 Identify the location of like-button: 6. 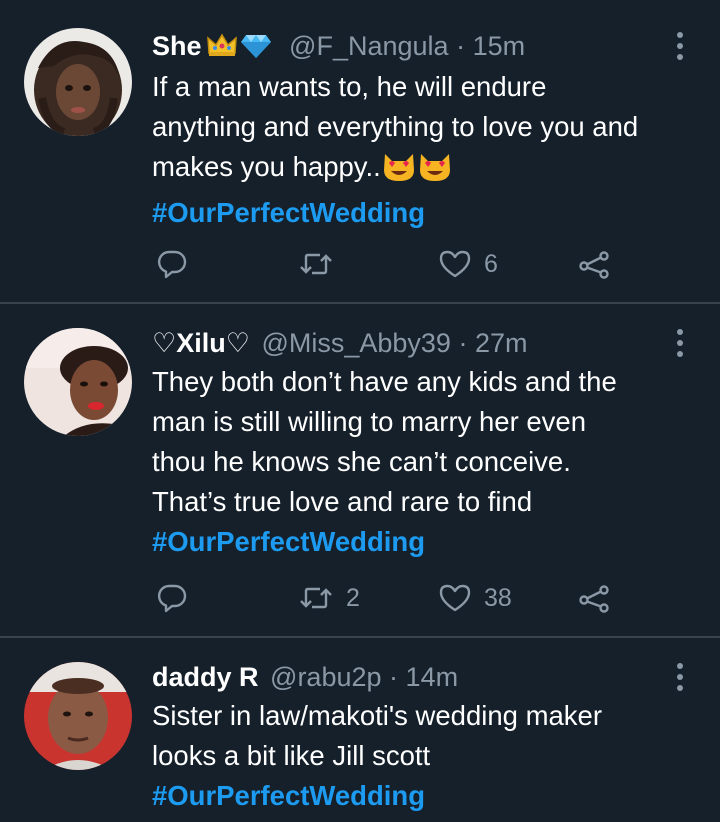
(468, 264).